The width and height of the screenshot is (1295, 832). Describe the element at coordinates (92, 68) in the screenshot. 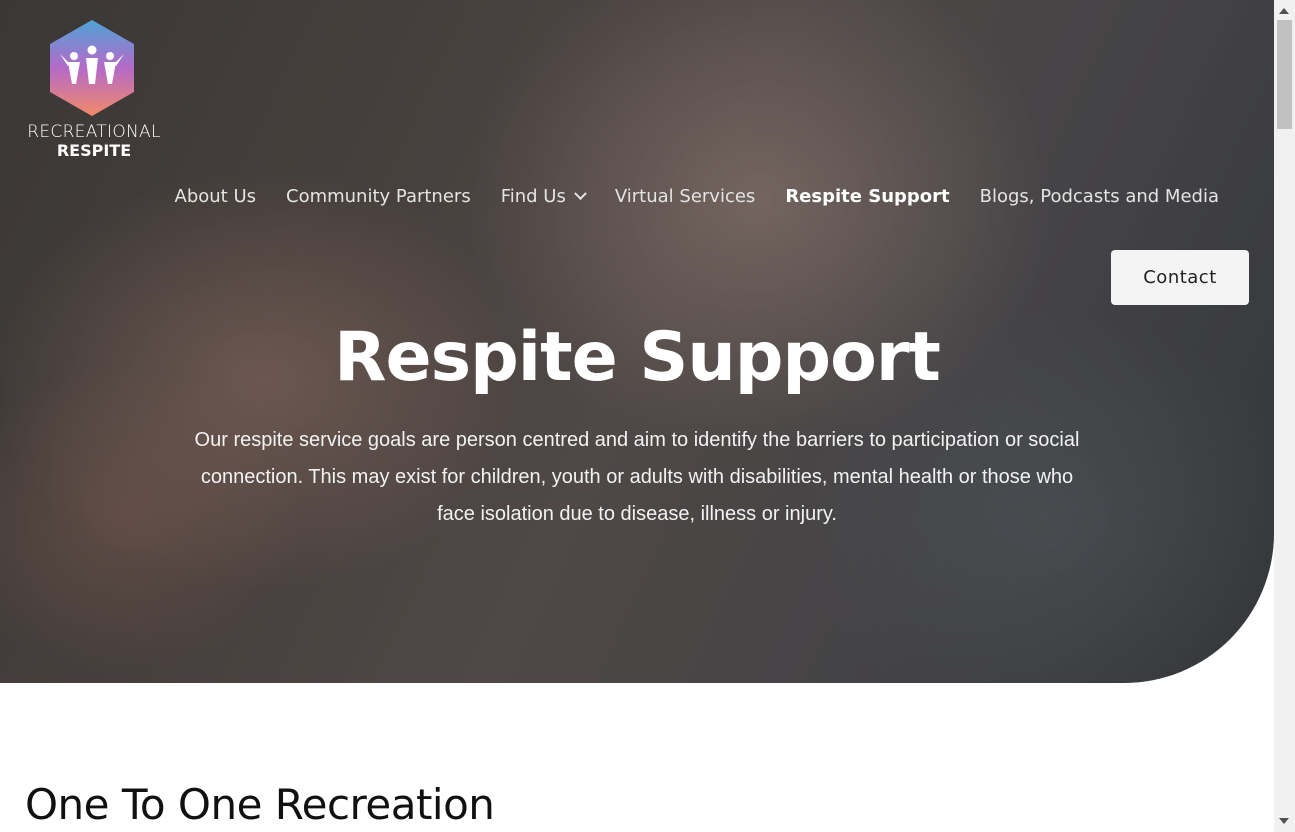

I see `logo-hexagon-icon` at that location.